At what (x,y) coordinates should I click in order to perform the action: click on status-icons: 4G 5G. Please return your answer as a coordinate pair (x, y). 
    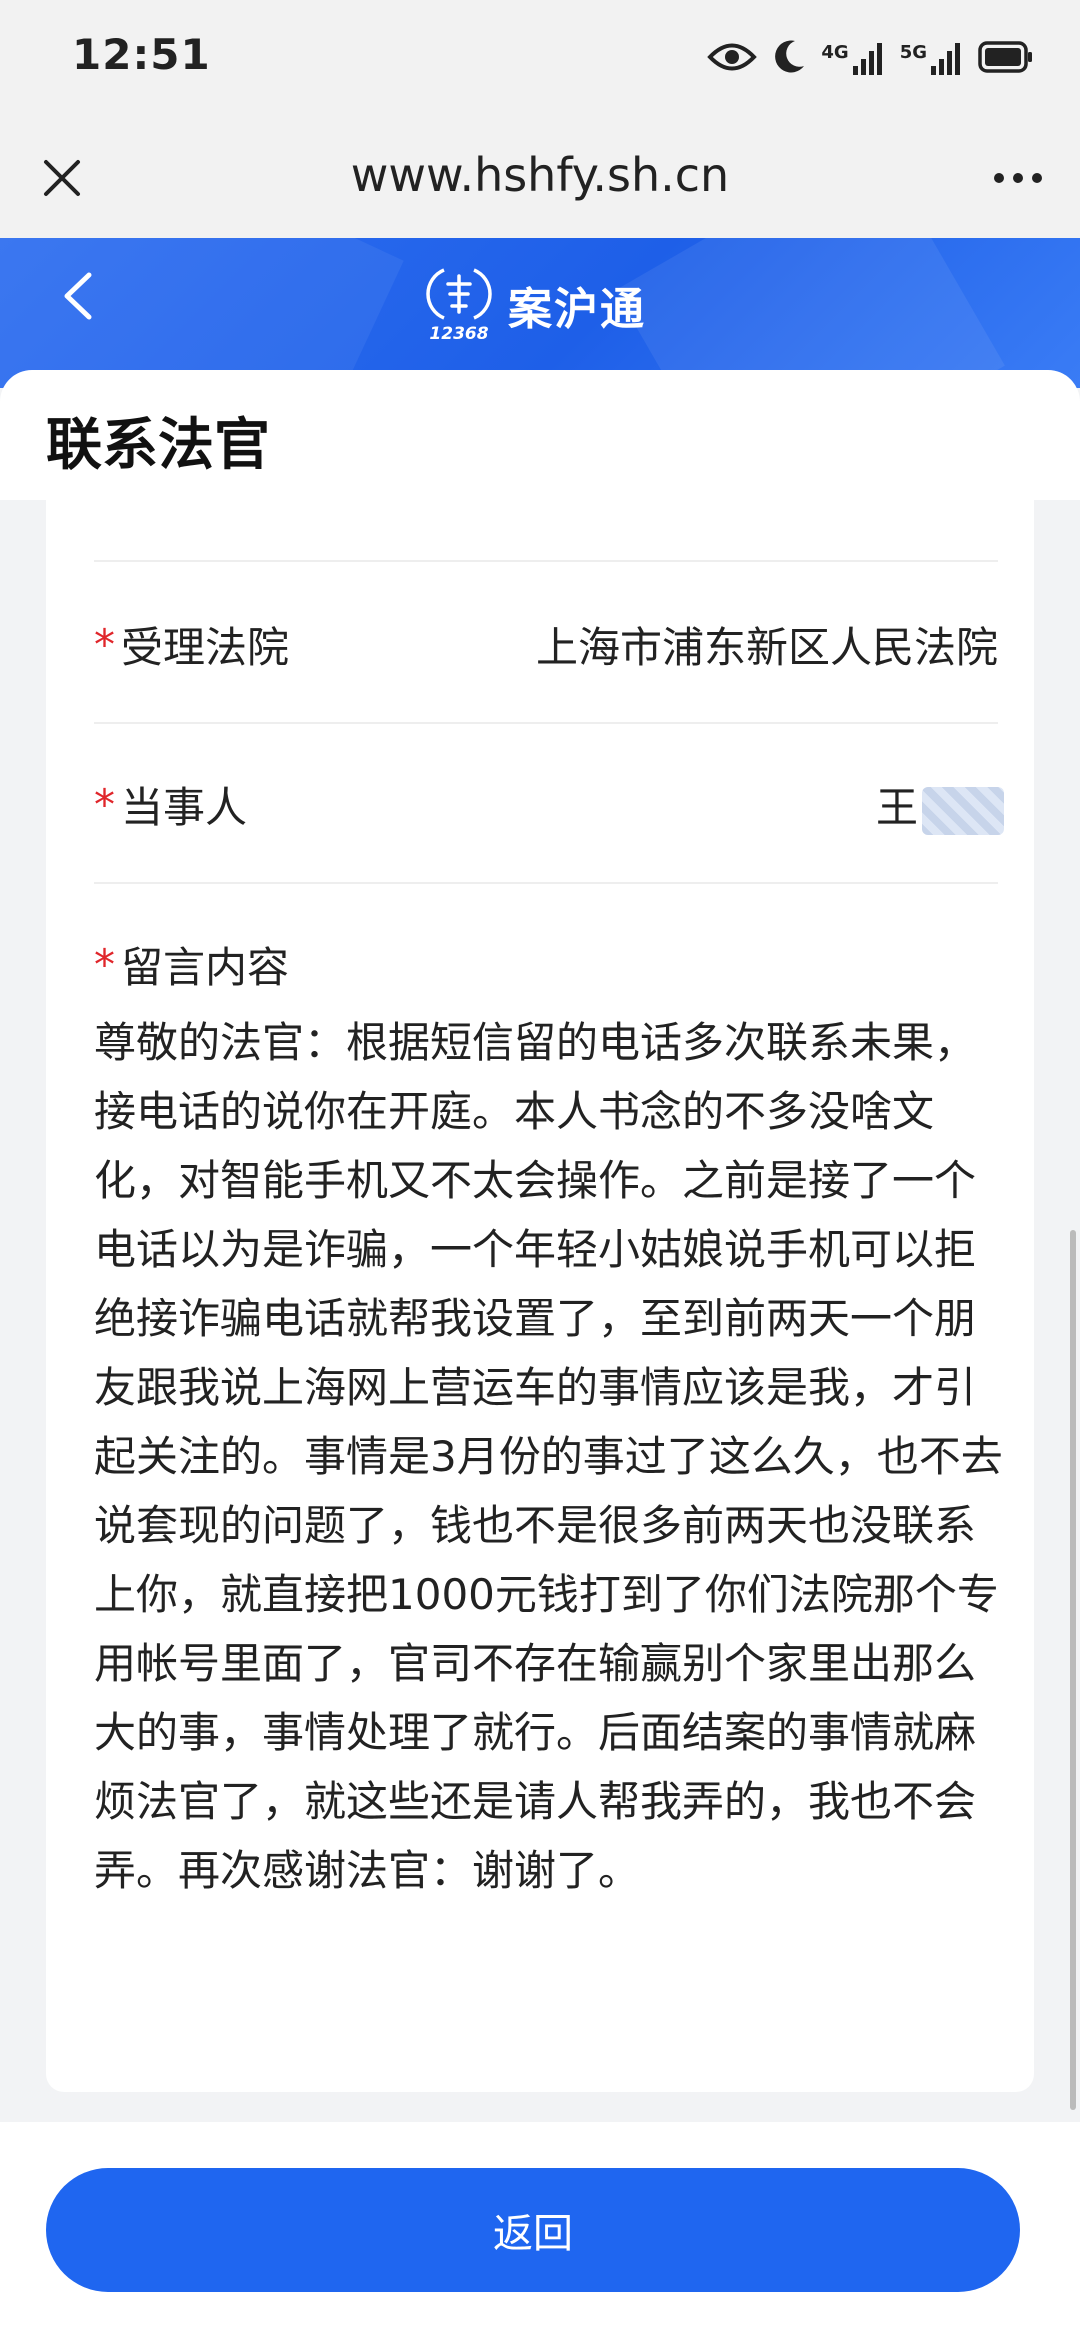
    Looking at the image, I should click on (870, 59).